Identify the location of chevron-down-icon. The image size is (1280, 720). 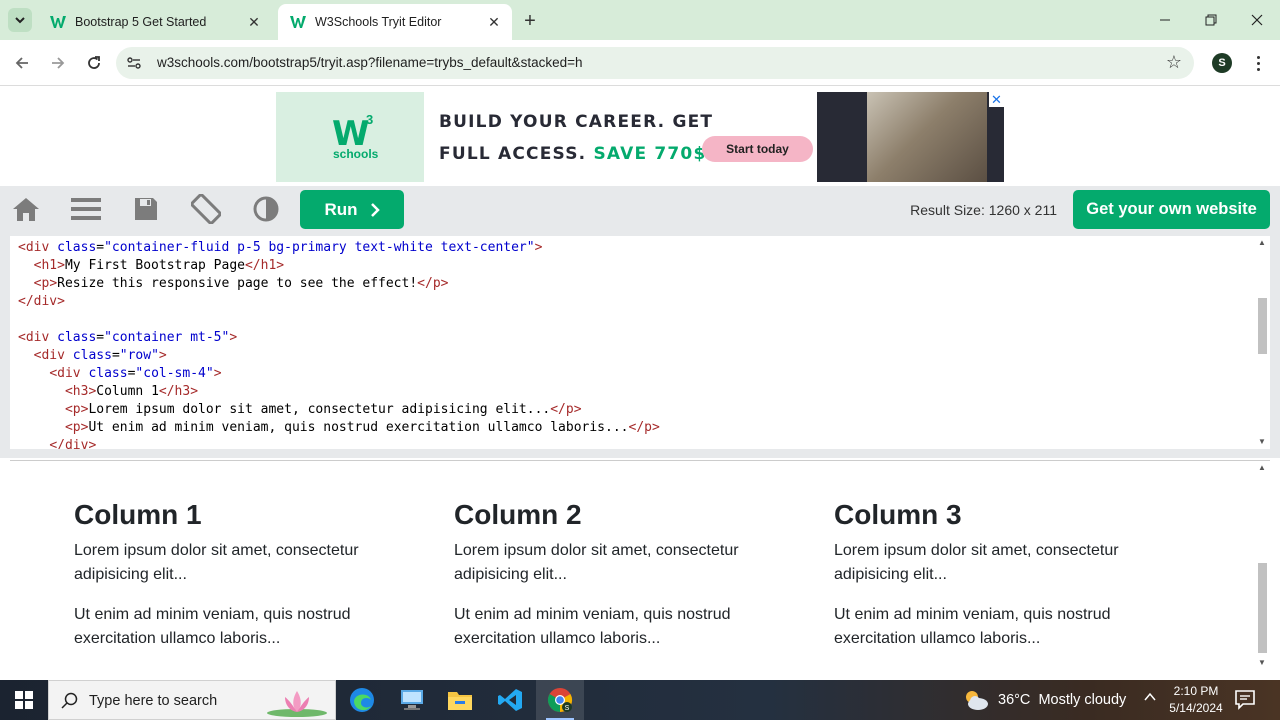
(20, 20).